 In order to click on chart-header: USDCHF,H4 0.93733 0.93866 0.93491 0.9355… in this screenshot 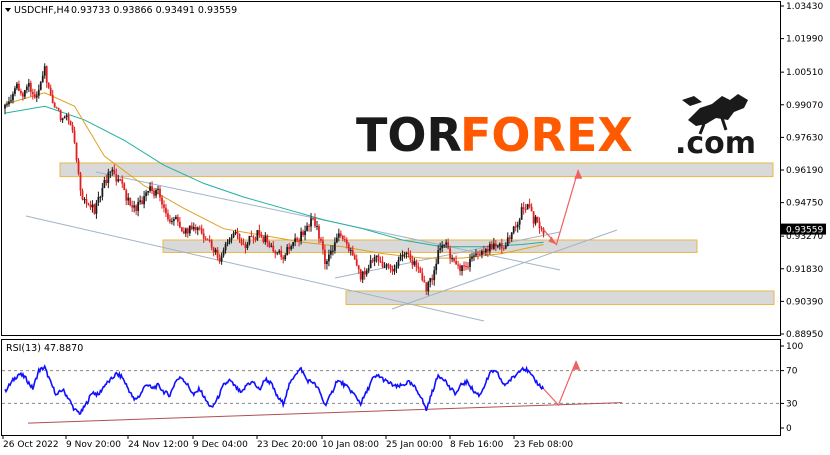, I will do `click(121, 10)`.